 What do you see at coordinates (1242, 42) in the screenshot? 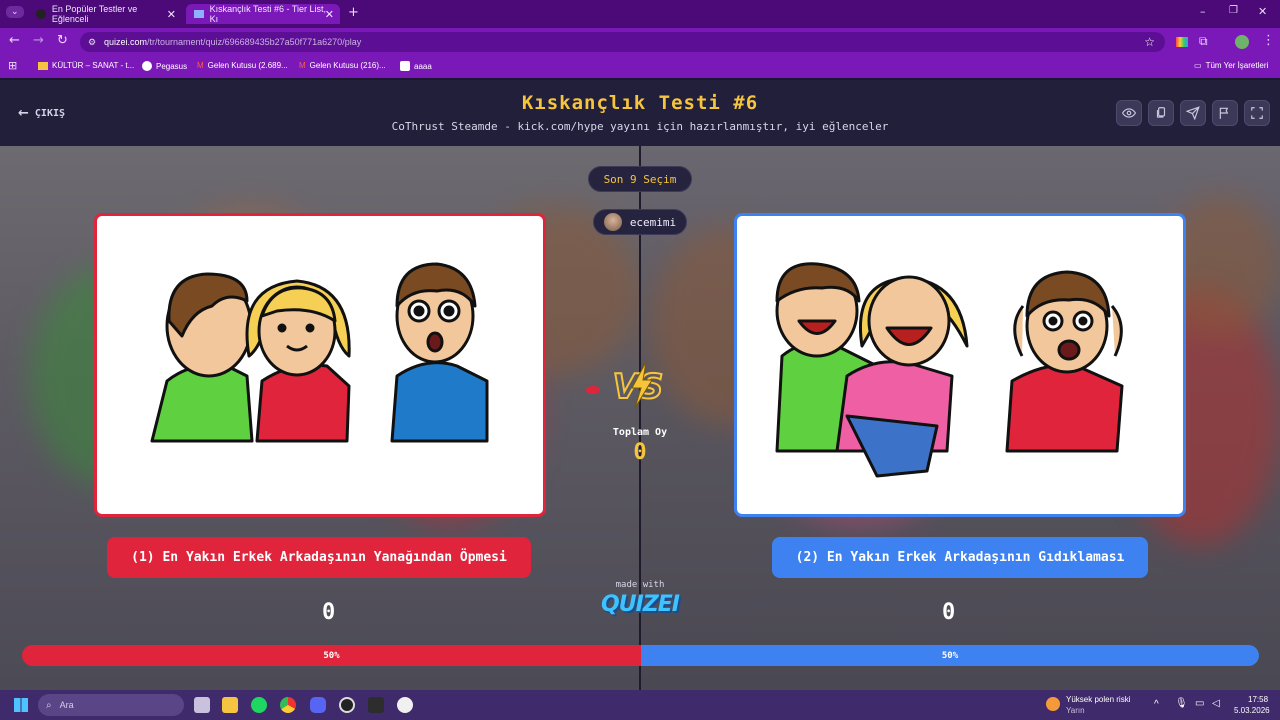
I see `profile-avatar` at bounding box center [1242, 42].